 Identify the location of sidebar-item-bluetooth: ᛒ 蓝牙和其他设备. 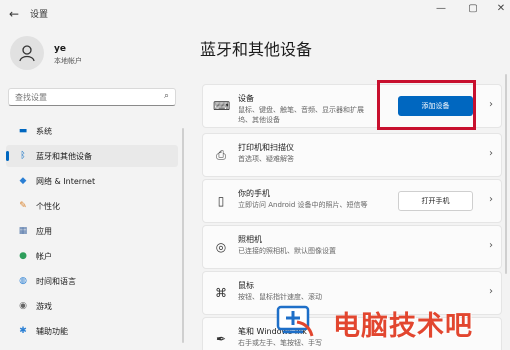
(92, 156).